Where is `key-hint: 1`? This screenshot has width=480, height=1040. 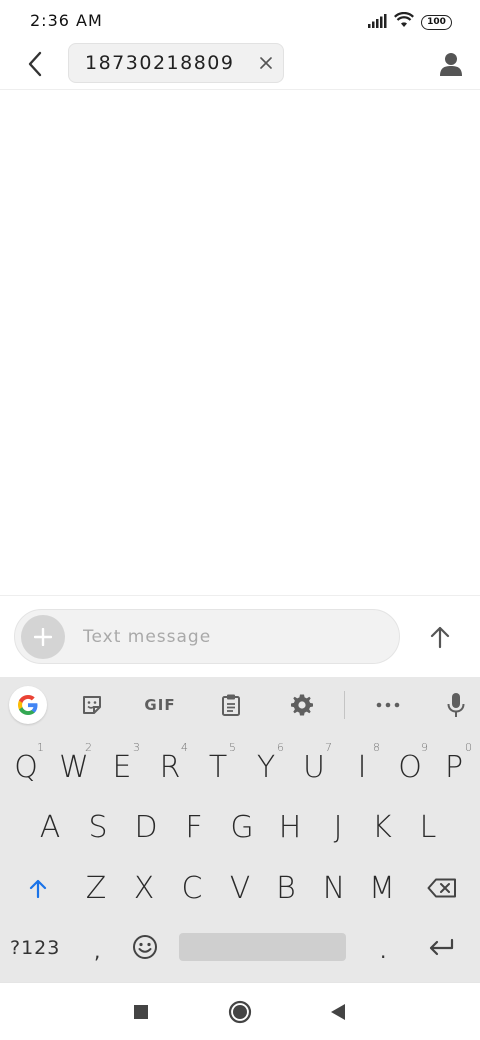
key-hint: 1 is located at coordinates (40, 747).